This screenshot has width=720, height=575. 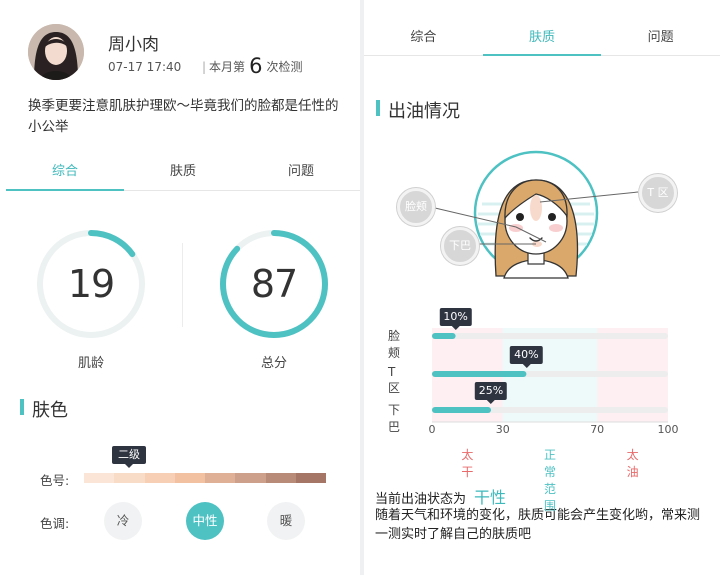 What do you see at coordinates (416, 207) in the screenshot?
I see `region-cheek-marker: 脸颊` at bounding box center [416, 207].